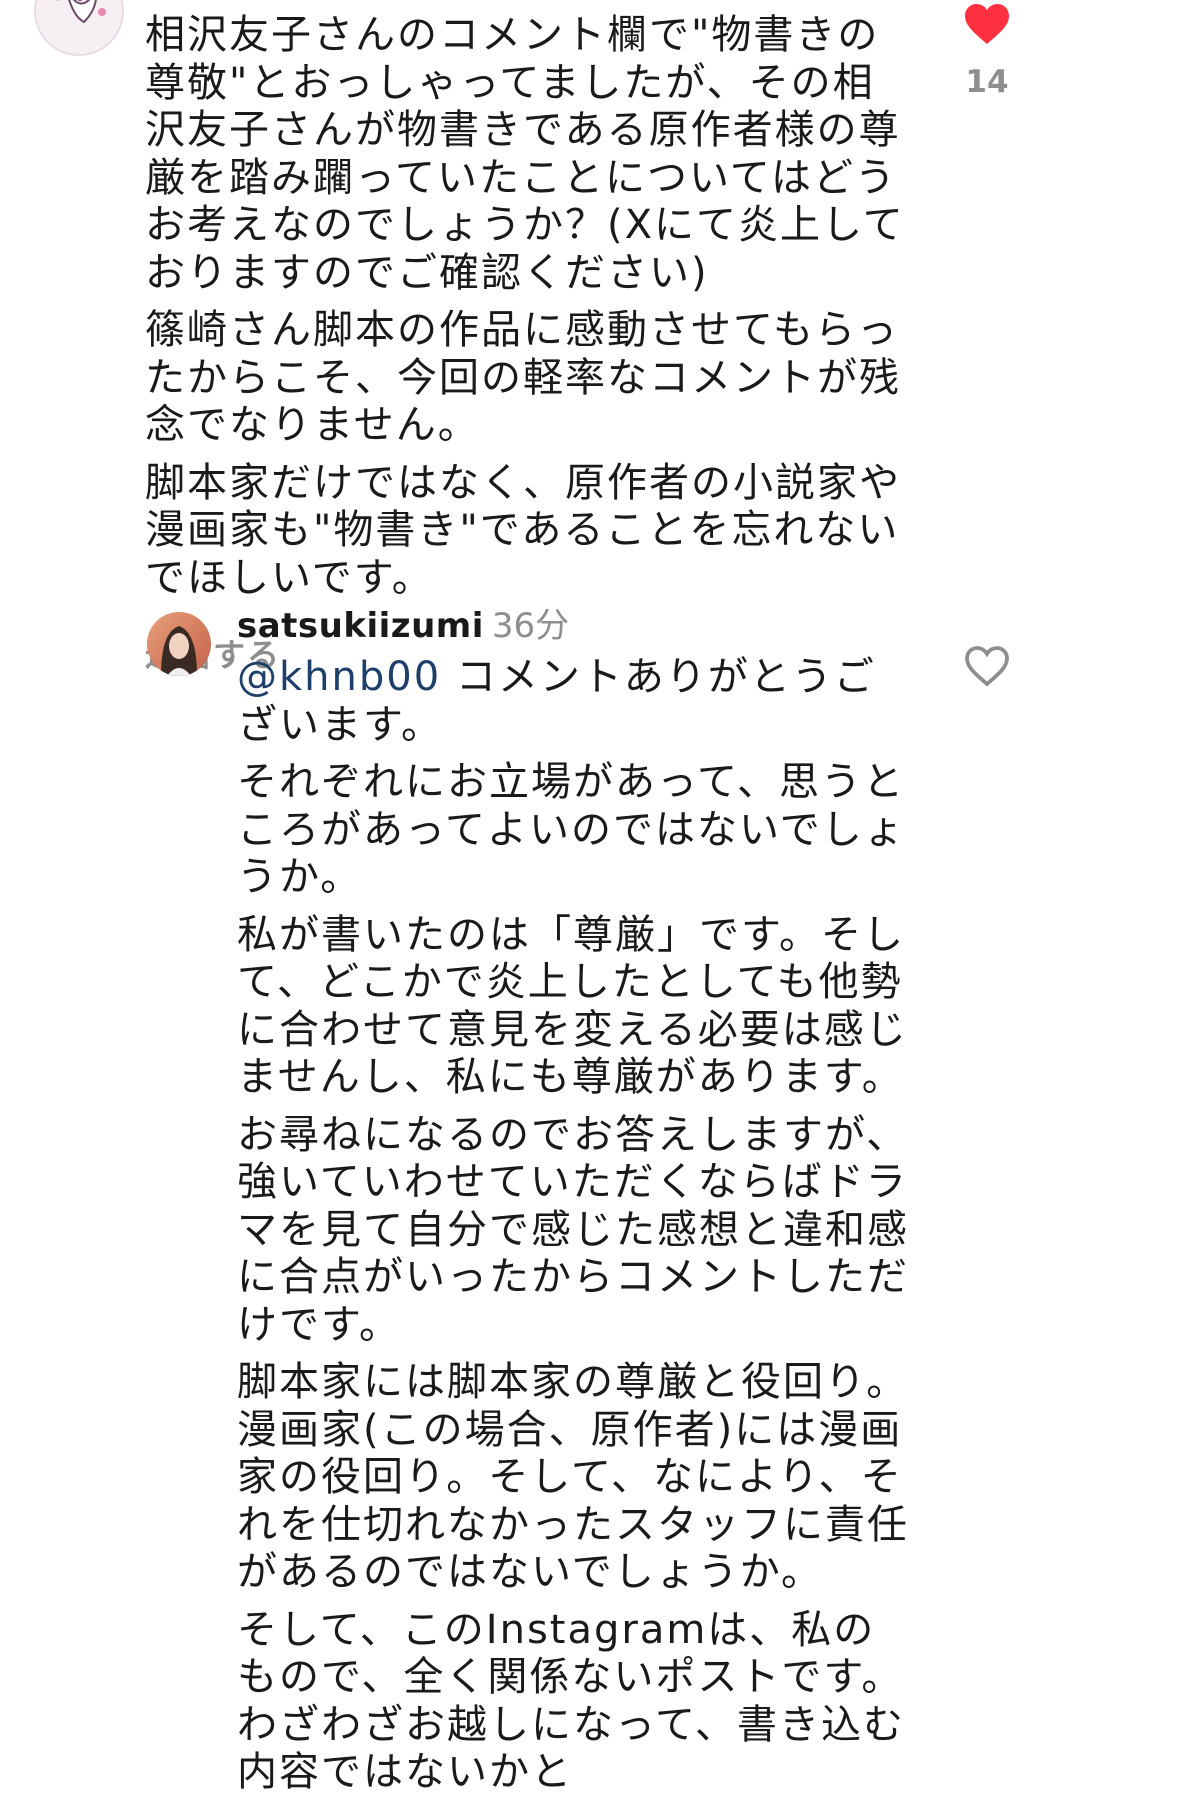 The height and width of the screenshot is (1807, 1179). What do you see at coordinates (987, 82) in the screenshot?
I see `like-count: 14` at bounding box center [987, 82].